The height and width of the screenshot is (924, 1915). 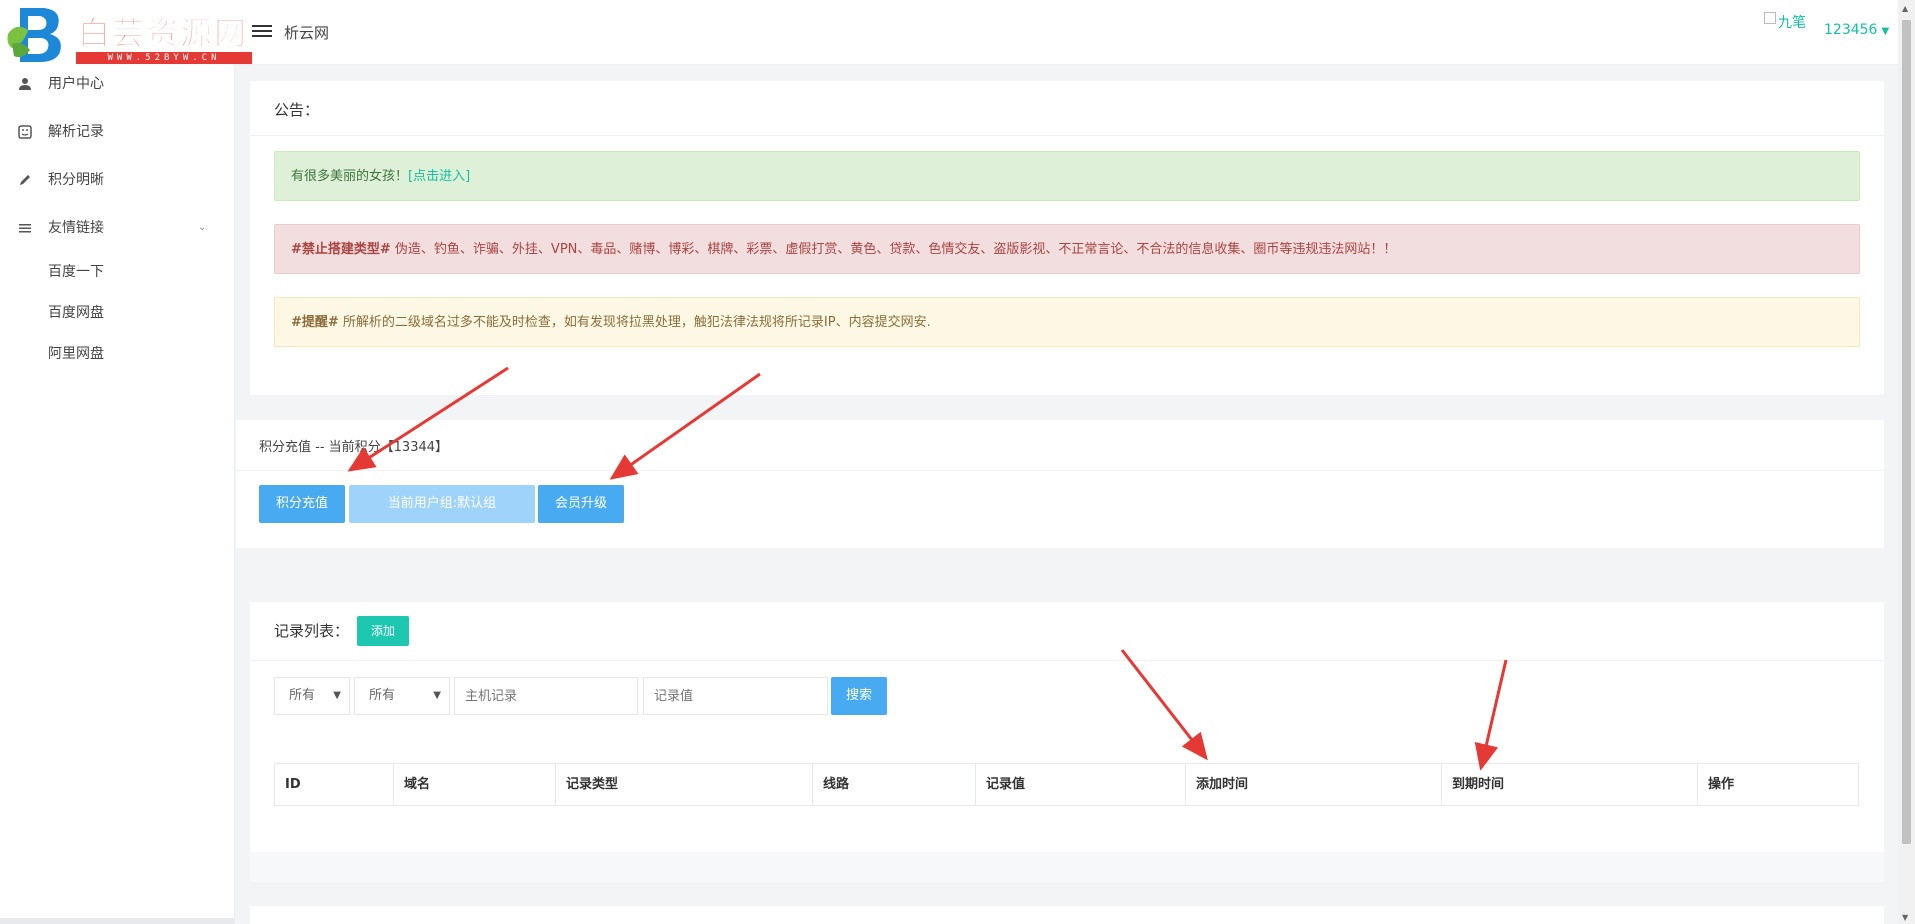 I want to click on avatar: 九笔, so click(x=1785, y=22).